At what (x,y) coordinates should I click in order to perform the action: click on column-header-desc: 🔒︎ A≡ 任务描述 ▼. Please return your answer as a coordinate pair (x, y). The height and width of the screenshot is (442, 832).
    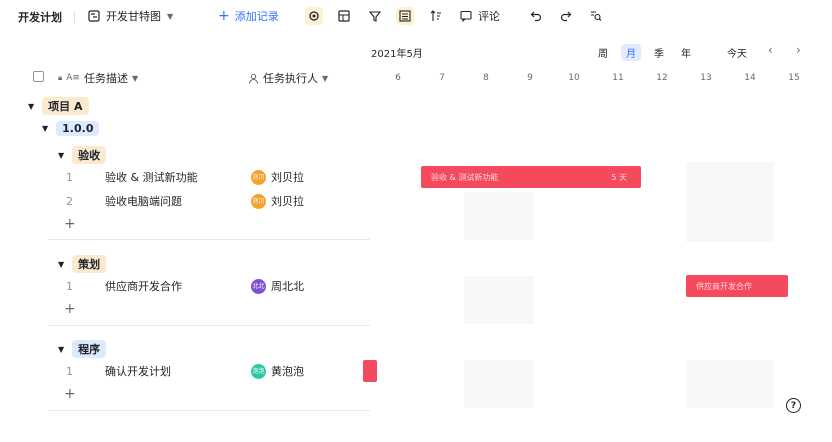
    Looking at the image, I should click on (98, 78).